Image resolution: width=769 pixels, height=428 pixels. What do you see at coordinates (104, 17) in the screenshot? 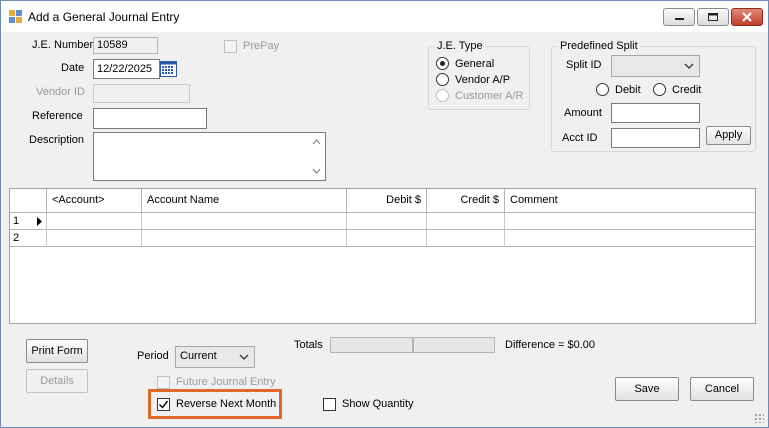
I see `window-title: Add a General Journal Entry` at bounding box center [104, 17].